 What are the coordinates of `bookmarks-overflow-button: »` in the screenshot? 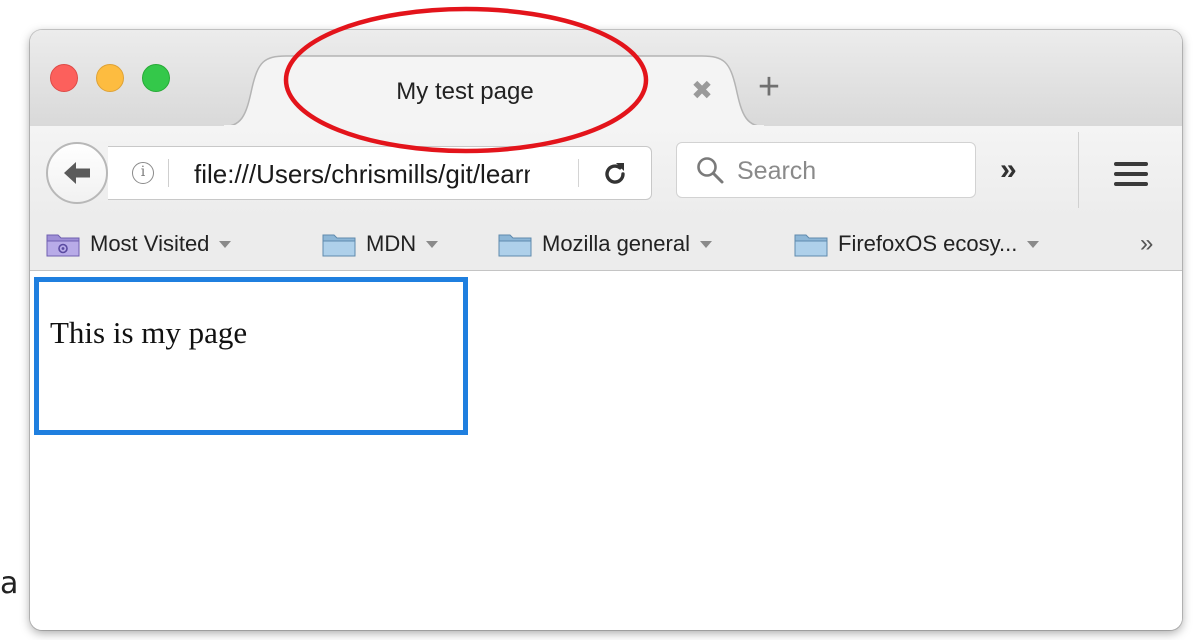 It's located at (1146, 244).